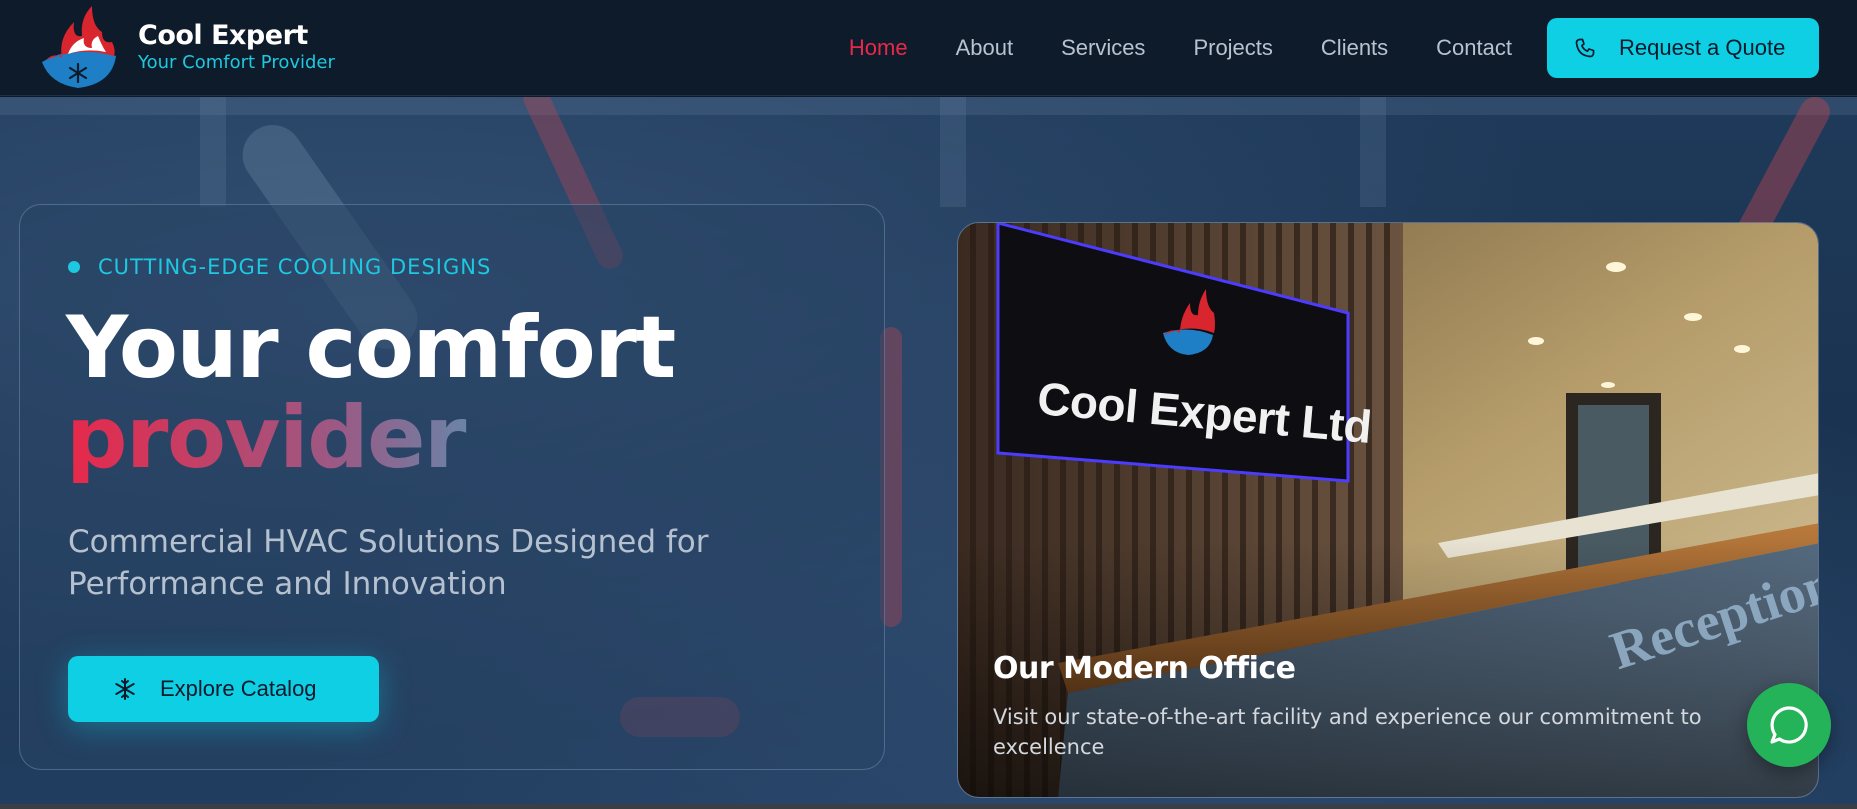 The image size is (1857, 809). I want to click on whatsapp-chat-button, so click(1789, 725).